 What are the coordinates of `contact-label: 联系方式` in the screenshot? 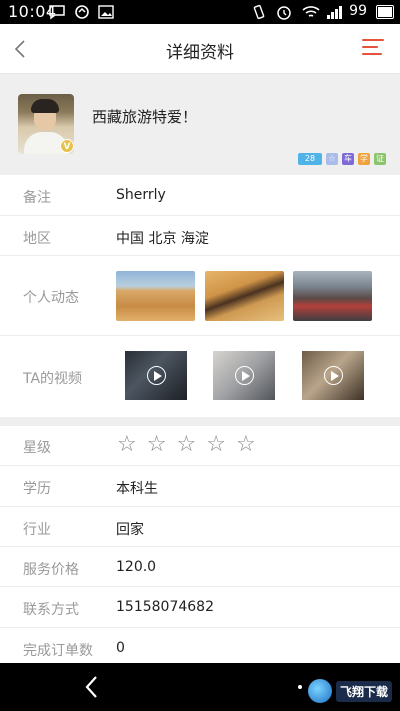 It's located at (51, 610).